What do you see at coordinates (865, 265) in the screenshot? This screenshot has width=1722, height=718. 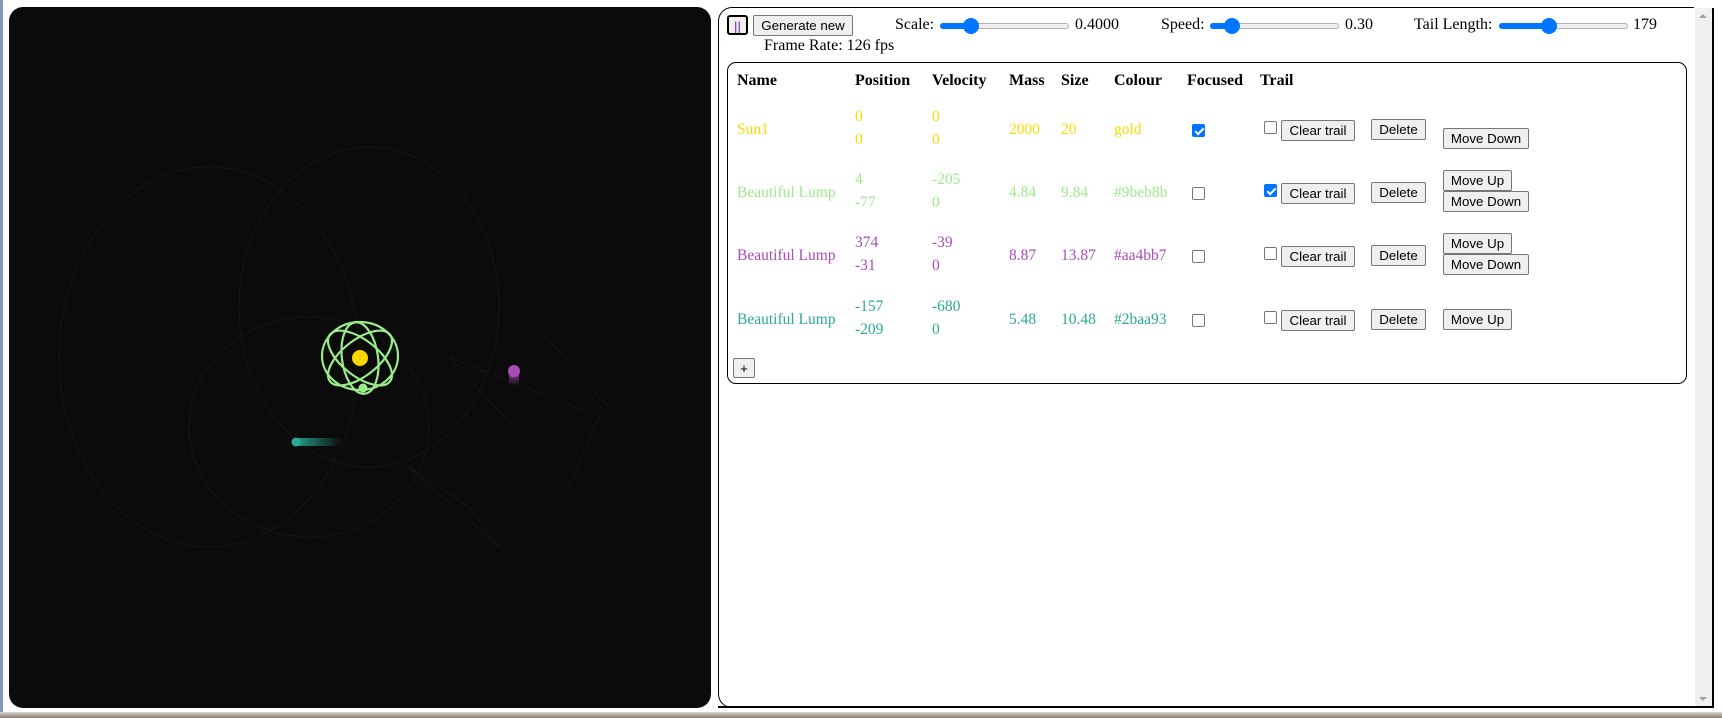 I see `position-y: -31` at bounding box center [865, 265].